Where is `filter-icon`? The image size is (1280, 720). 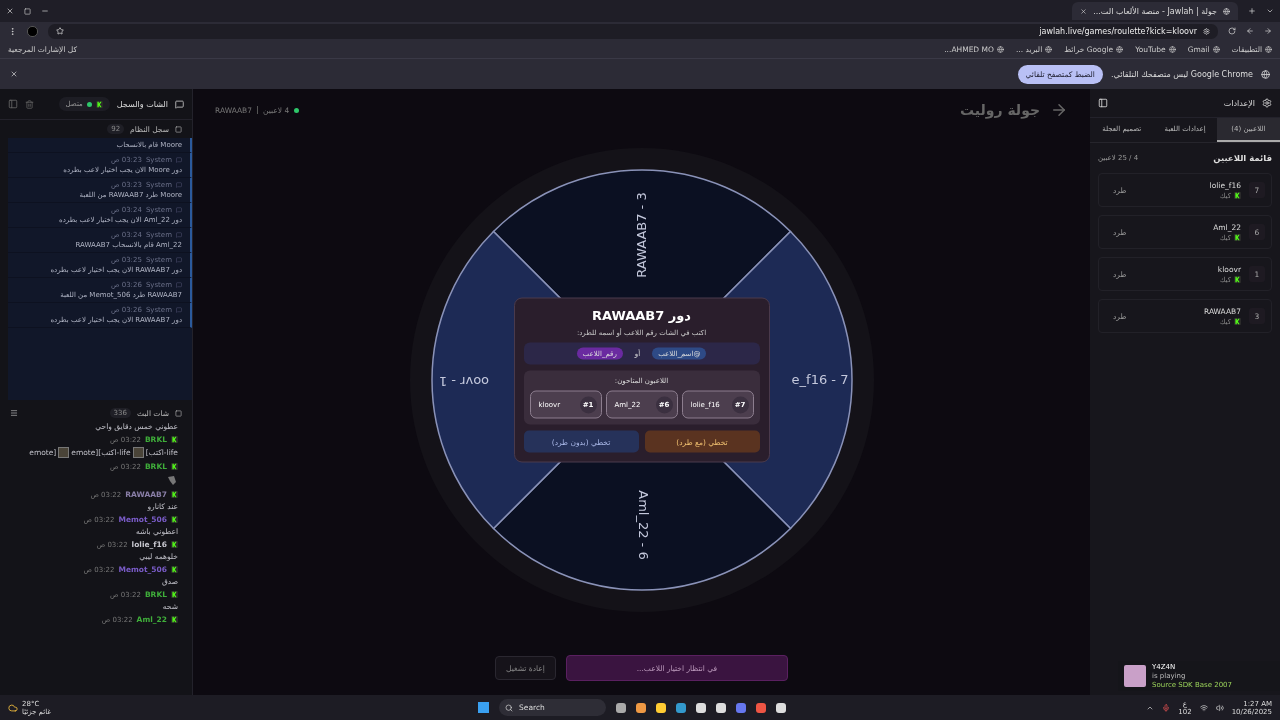
filter-icon is located at coordinates (14, 413).